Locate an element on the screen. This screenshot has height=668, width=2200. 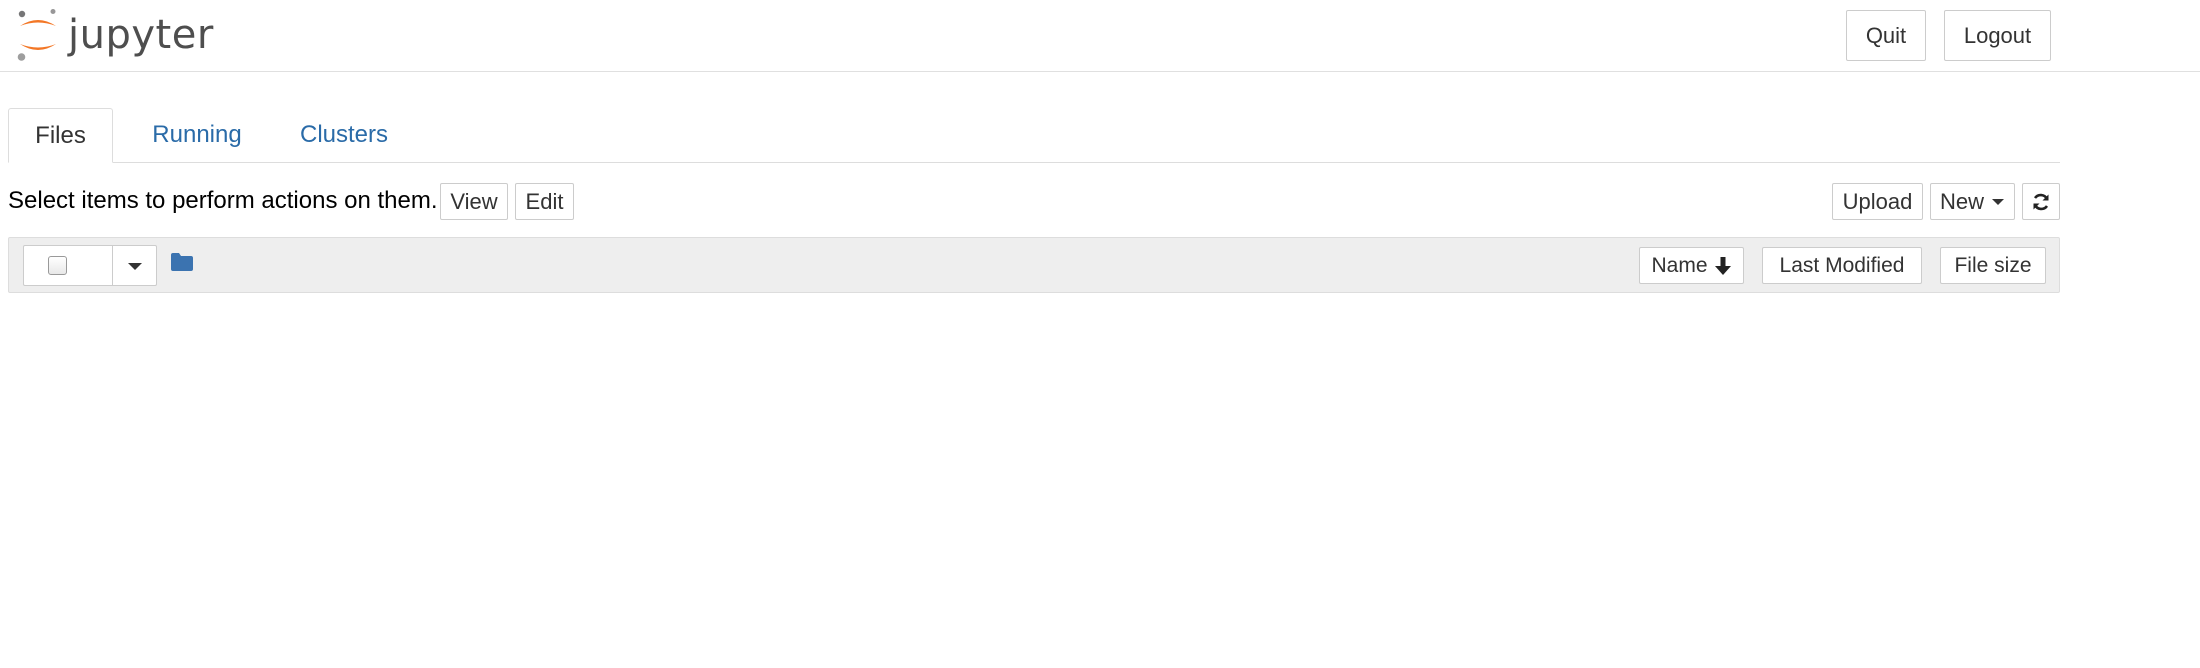
sort-by-file-size-button: File size is located at coordinates (1993, 265).